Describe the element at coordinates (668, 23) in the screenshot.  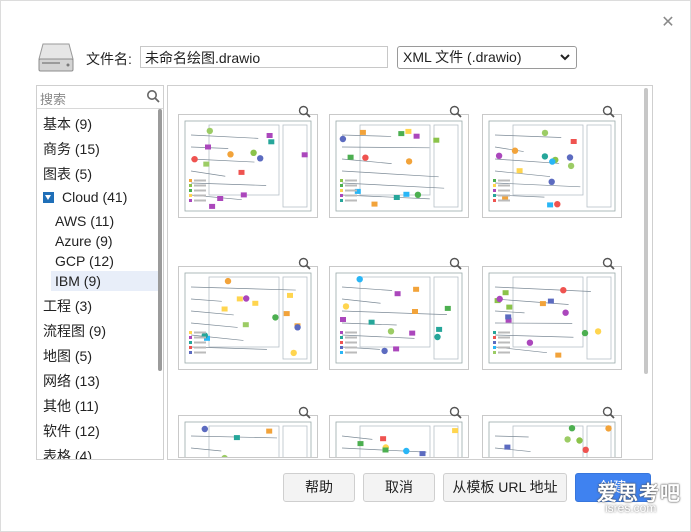
I see `close-icon: ✕` at that location.